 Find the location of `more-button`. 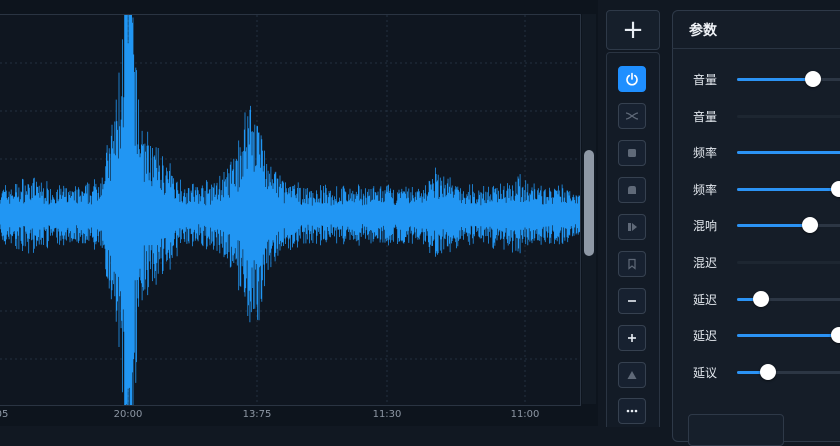

more-button is located at coordinates (632, 411).